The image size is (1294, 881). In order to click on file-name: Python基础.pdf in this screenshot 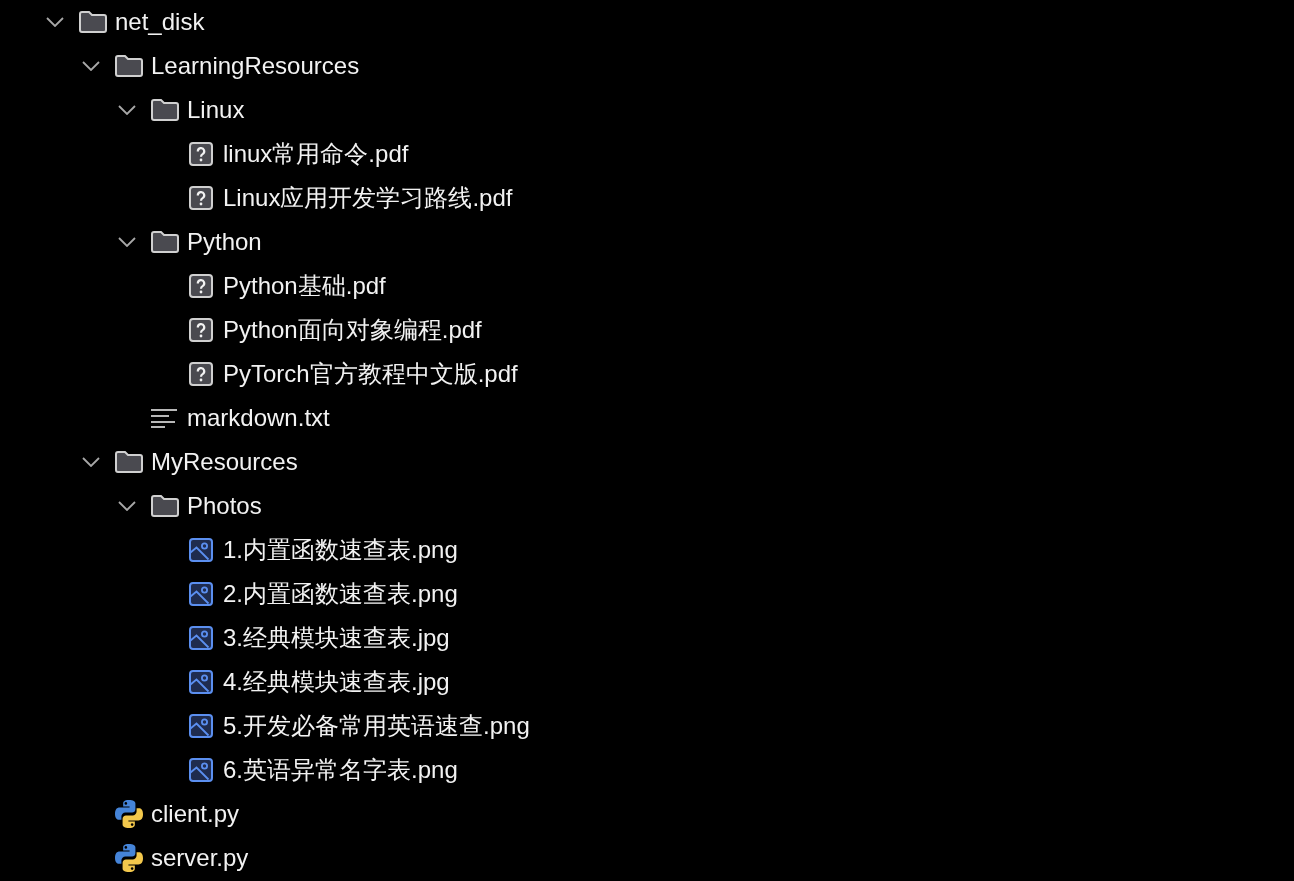, I will do `click(304, 286)`.